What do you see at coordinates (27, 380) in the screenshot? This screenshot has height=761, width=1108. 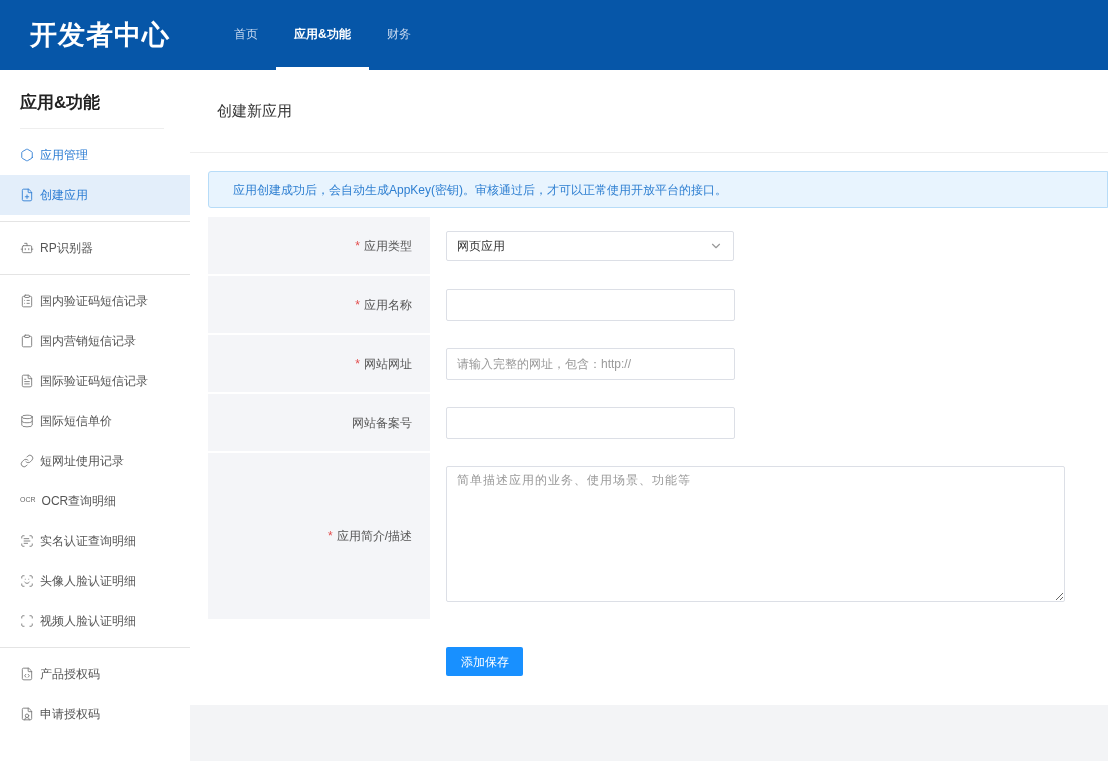 I see `document-icon` at bounding box center [27, 380].